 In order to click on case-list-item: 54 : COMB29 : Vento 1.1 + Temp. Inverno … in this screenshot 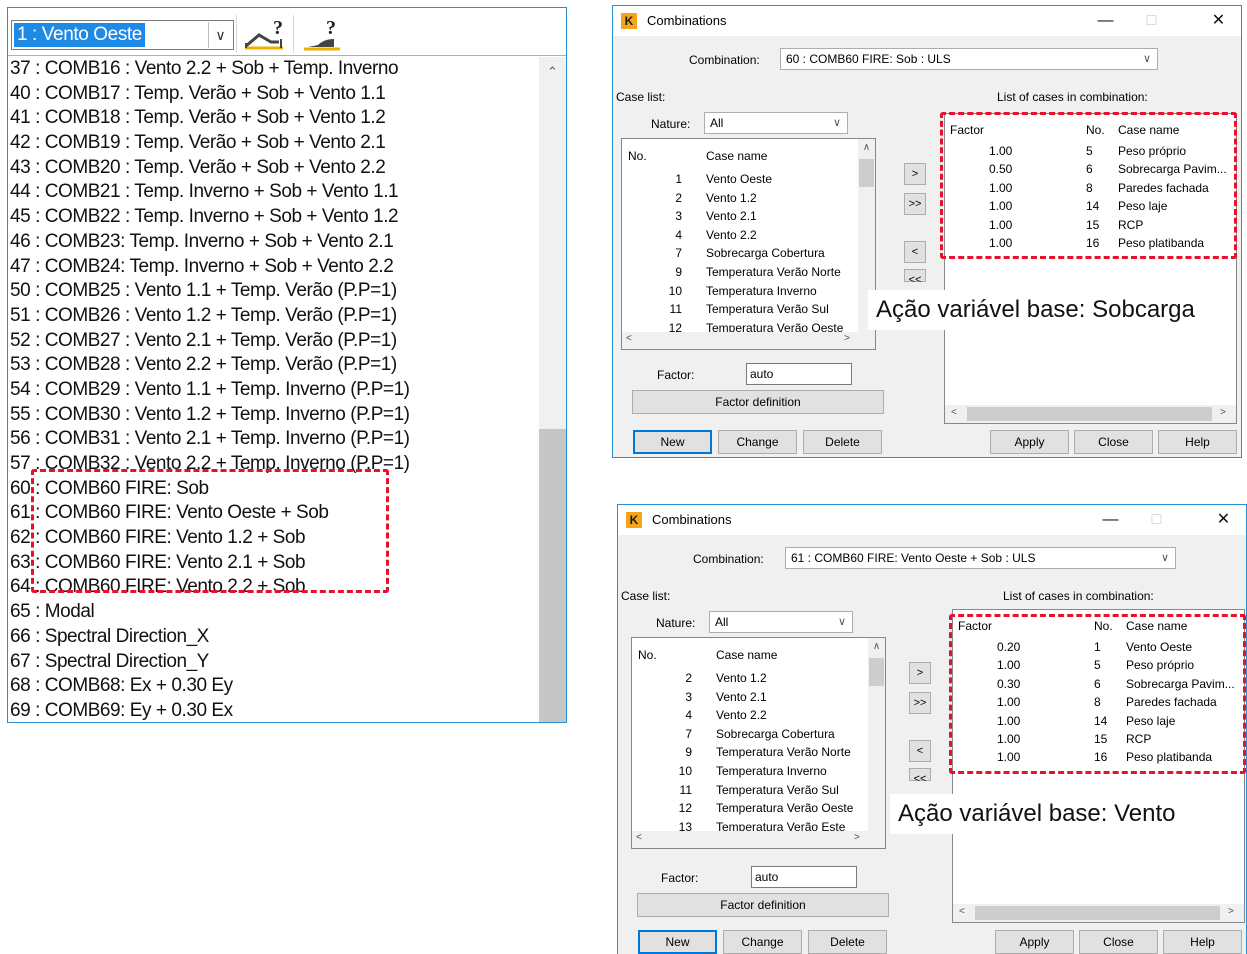, I will do `click(274, 390)`.